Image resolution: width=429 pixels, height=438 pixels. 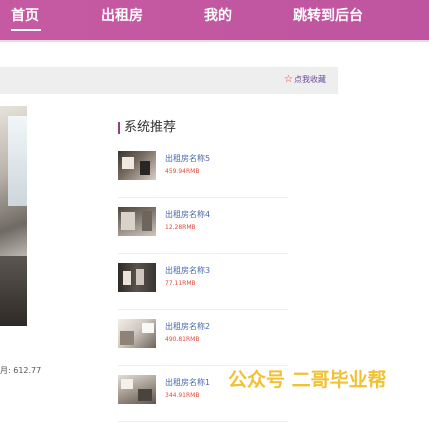 I want to click on recommend-item: 出租房名称5 459.94RMB, so click(x=203, y=174).